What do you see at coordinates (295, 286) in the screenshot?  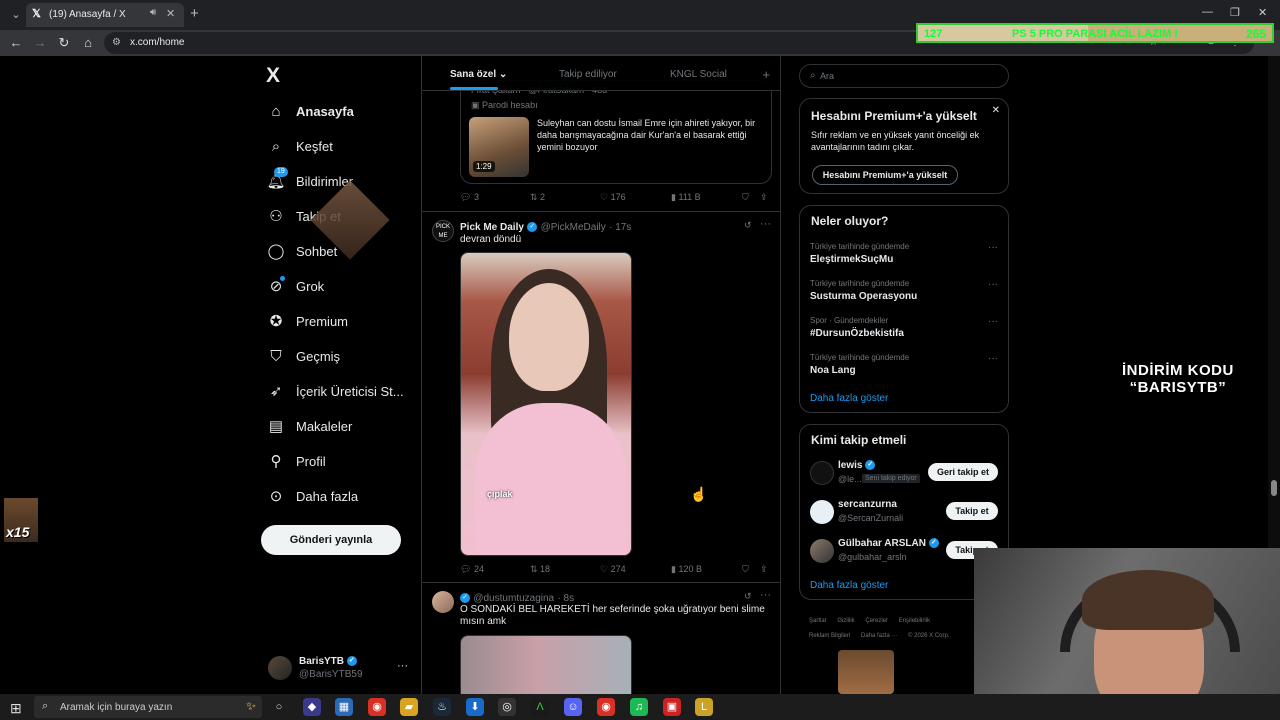 I see `nav-grok: ⊘ Grok` at bounding box center [295, 286].